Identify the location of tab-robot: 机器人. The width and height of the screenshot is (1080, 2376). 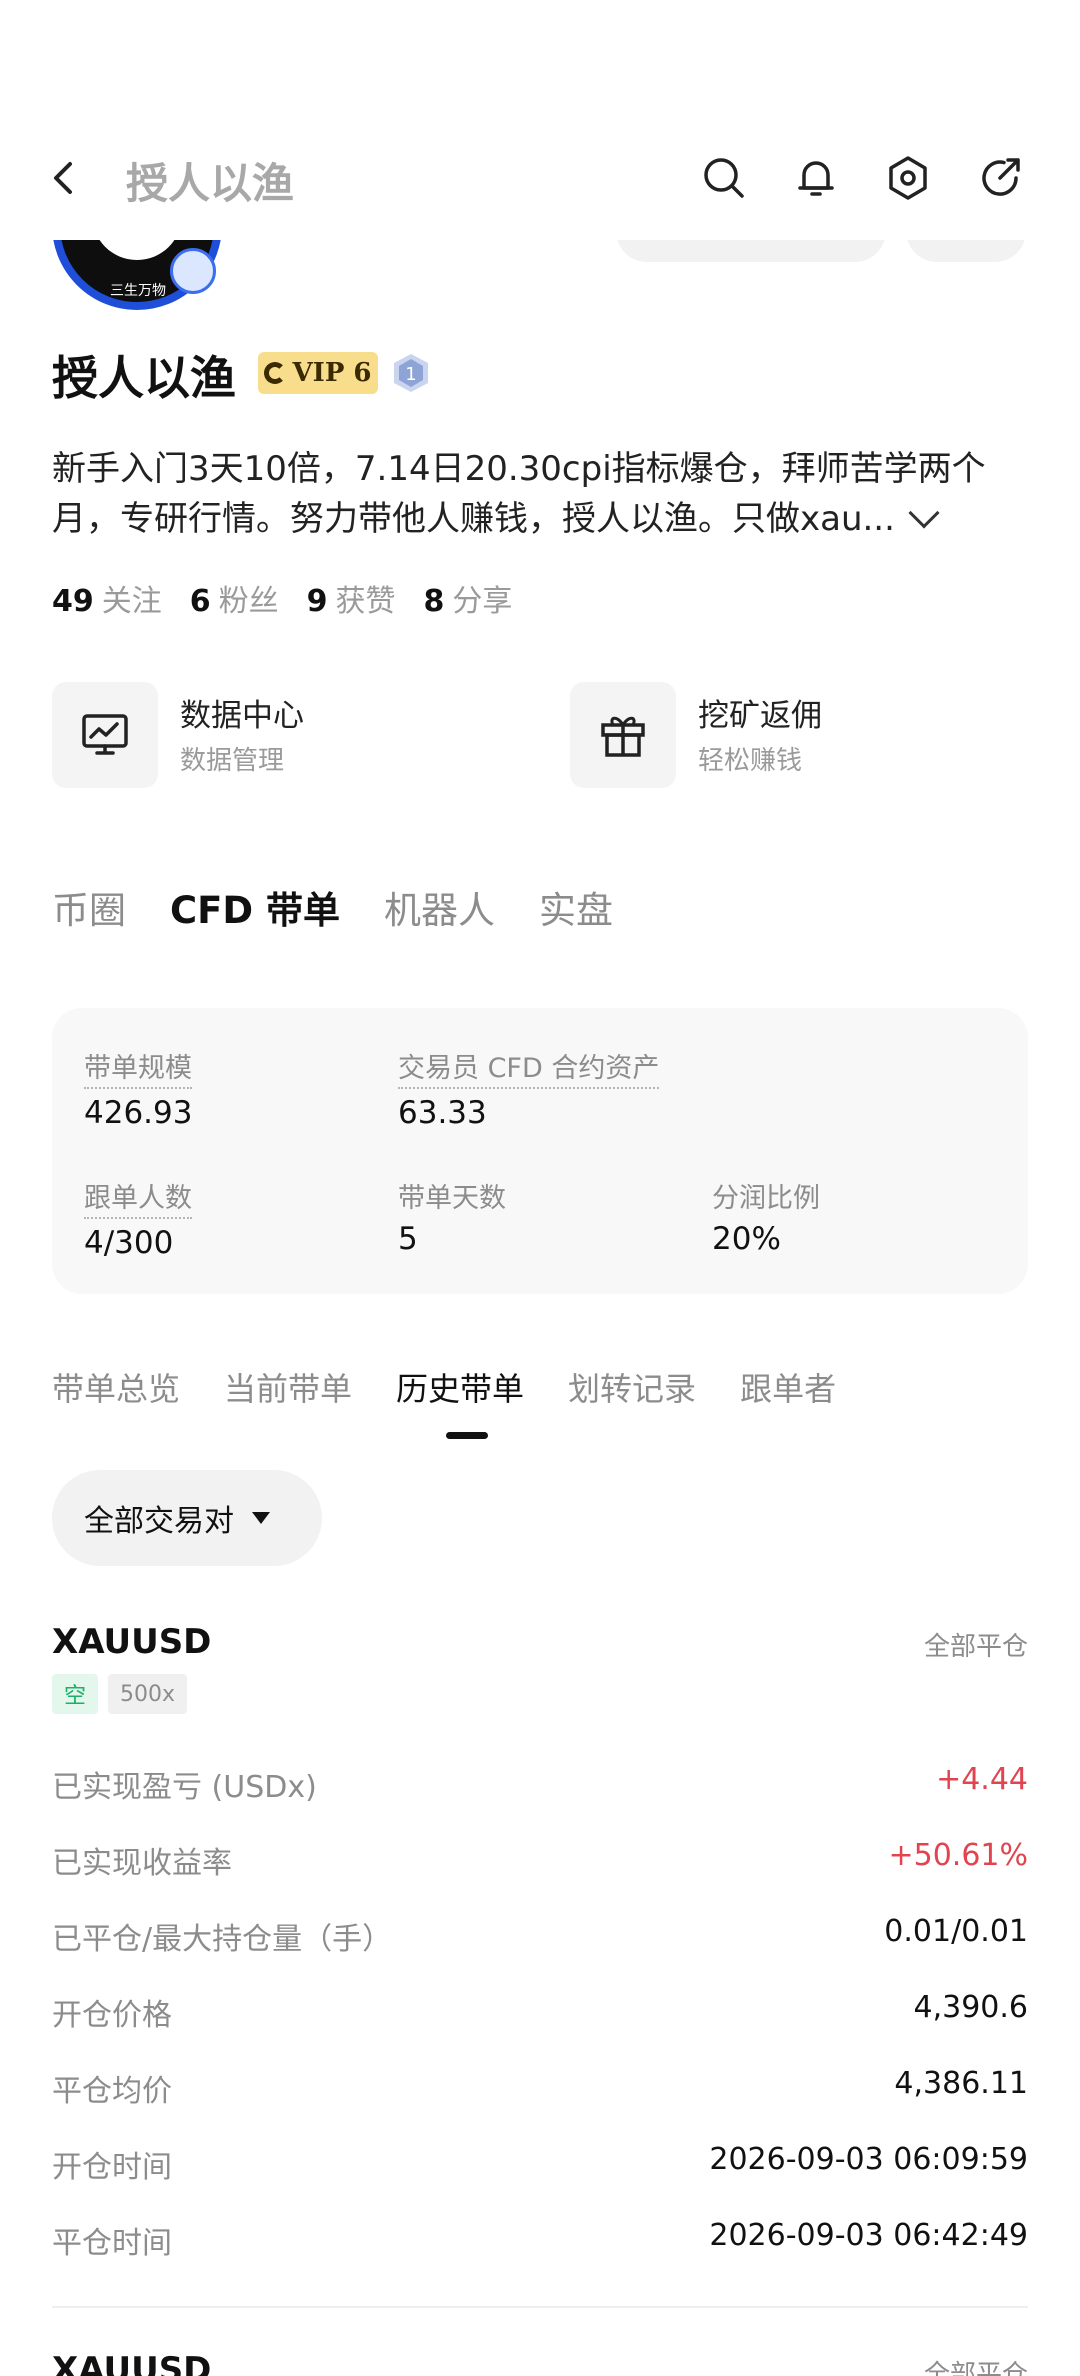
(439, 907).